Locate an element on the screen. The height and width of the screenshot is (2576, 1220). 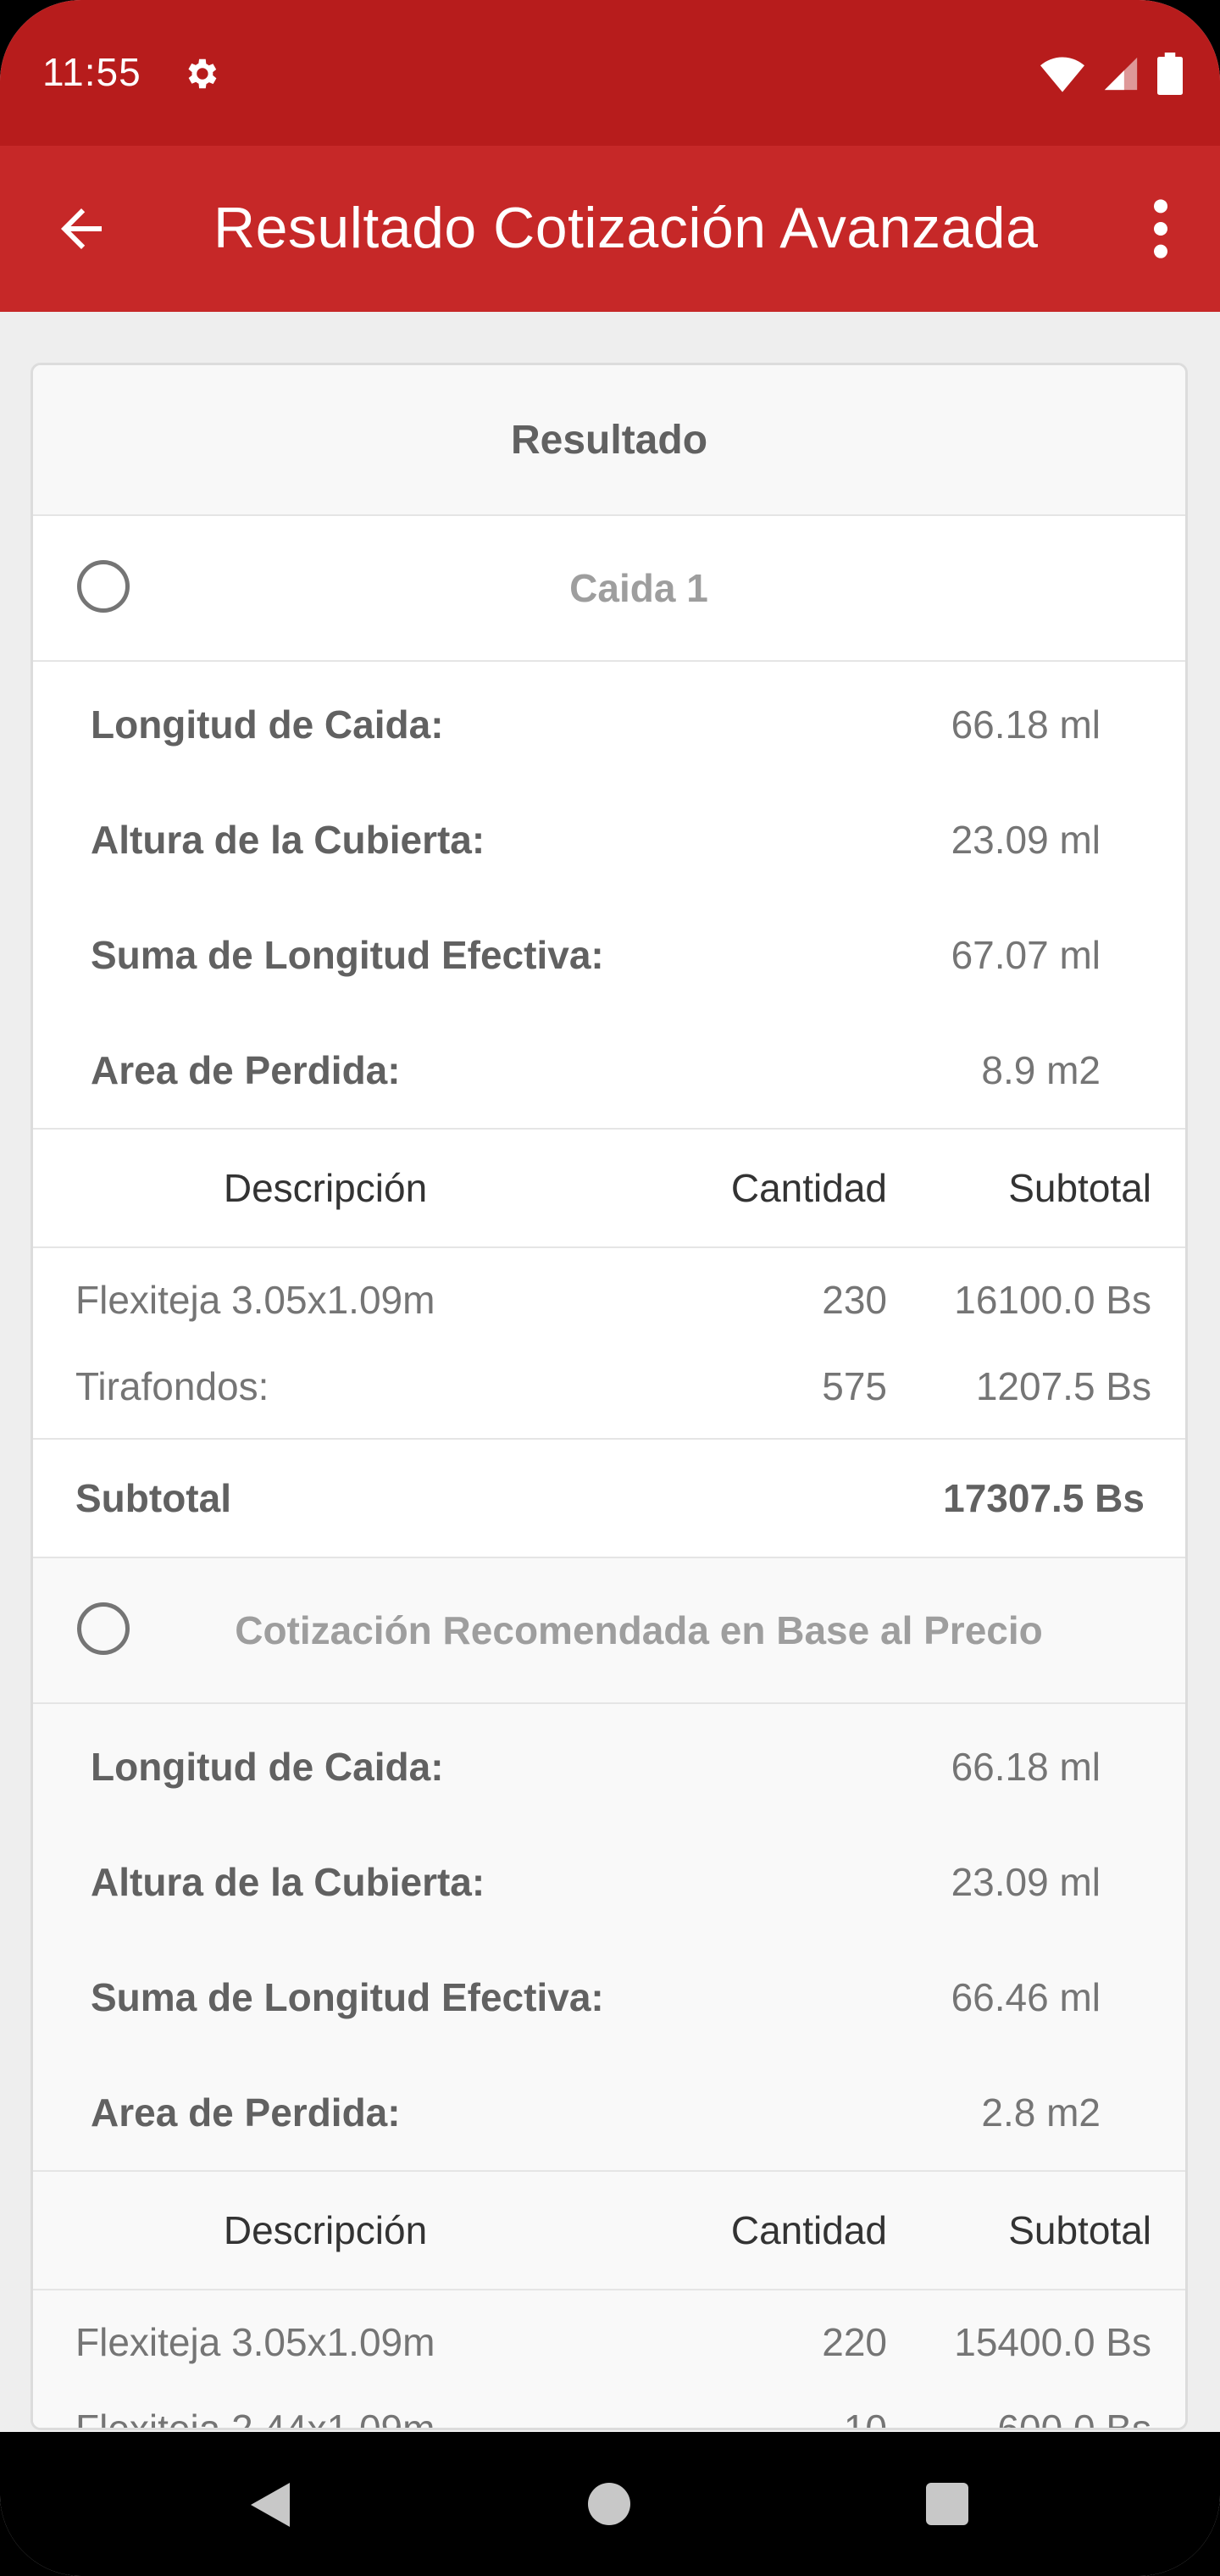
subtotal-row: Subtotal 17307.5 Bs is located at coordinates (609, 1499).